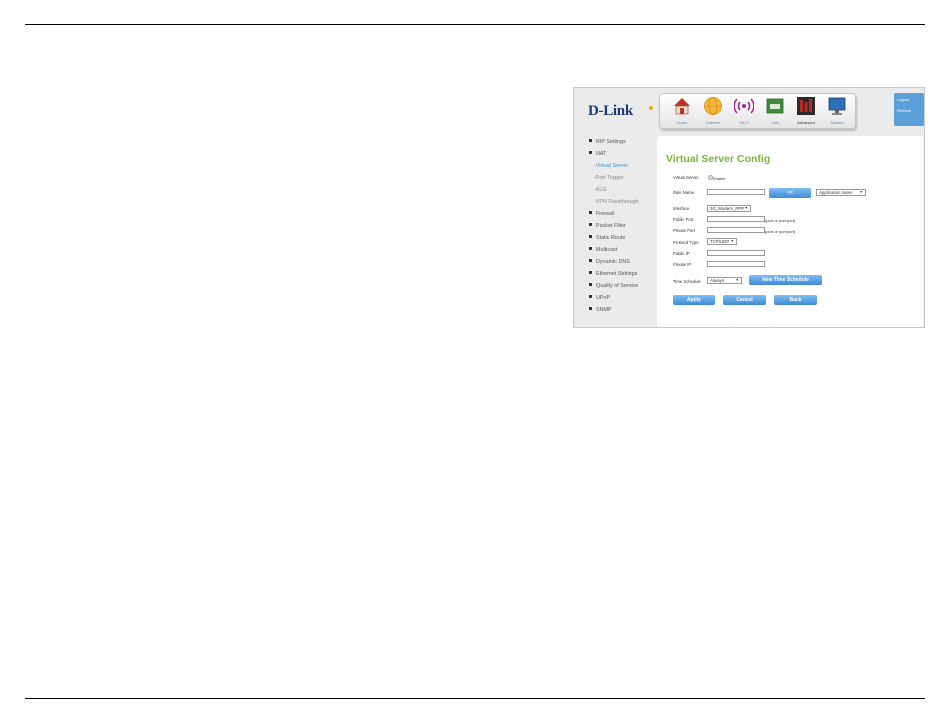 Image resolution: width=950 pixels, height=725 pixels. Describe the element at coordinates (607, 238) in the screenshot. I see `sidebar-item-static-route: Static Route` at that location.